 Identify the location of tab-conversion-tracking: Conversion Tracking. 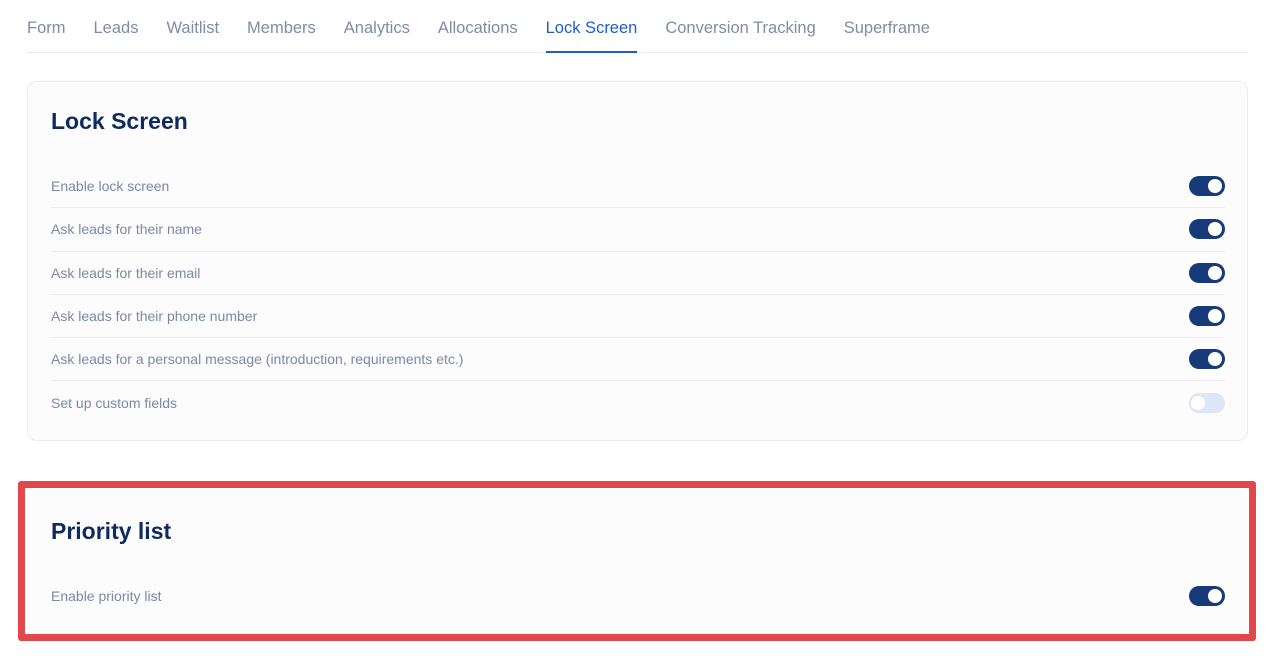
(740, 26).